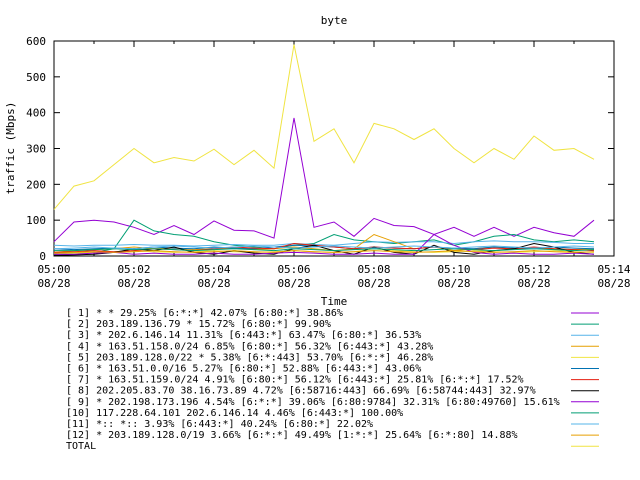 The image size is (640, 480). What do you see at coordinates (613, 269) in the screenshot?
I see `x-tick-label-time: 05:14` at bounding box center [613, 269].